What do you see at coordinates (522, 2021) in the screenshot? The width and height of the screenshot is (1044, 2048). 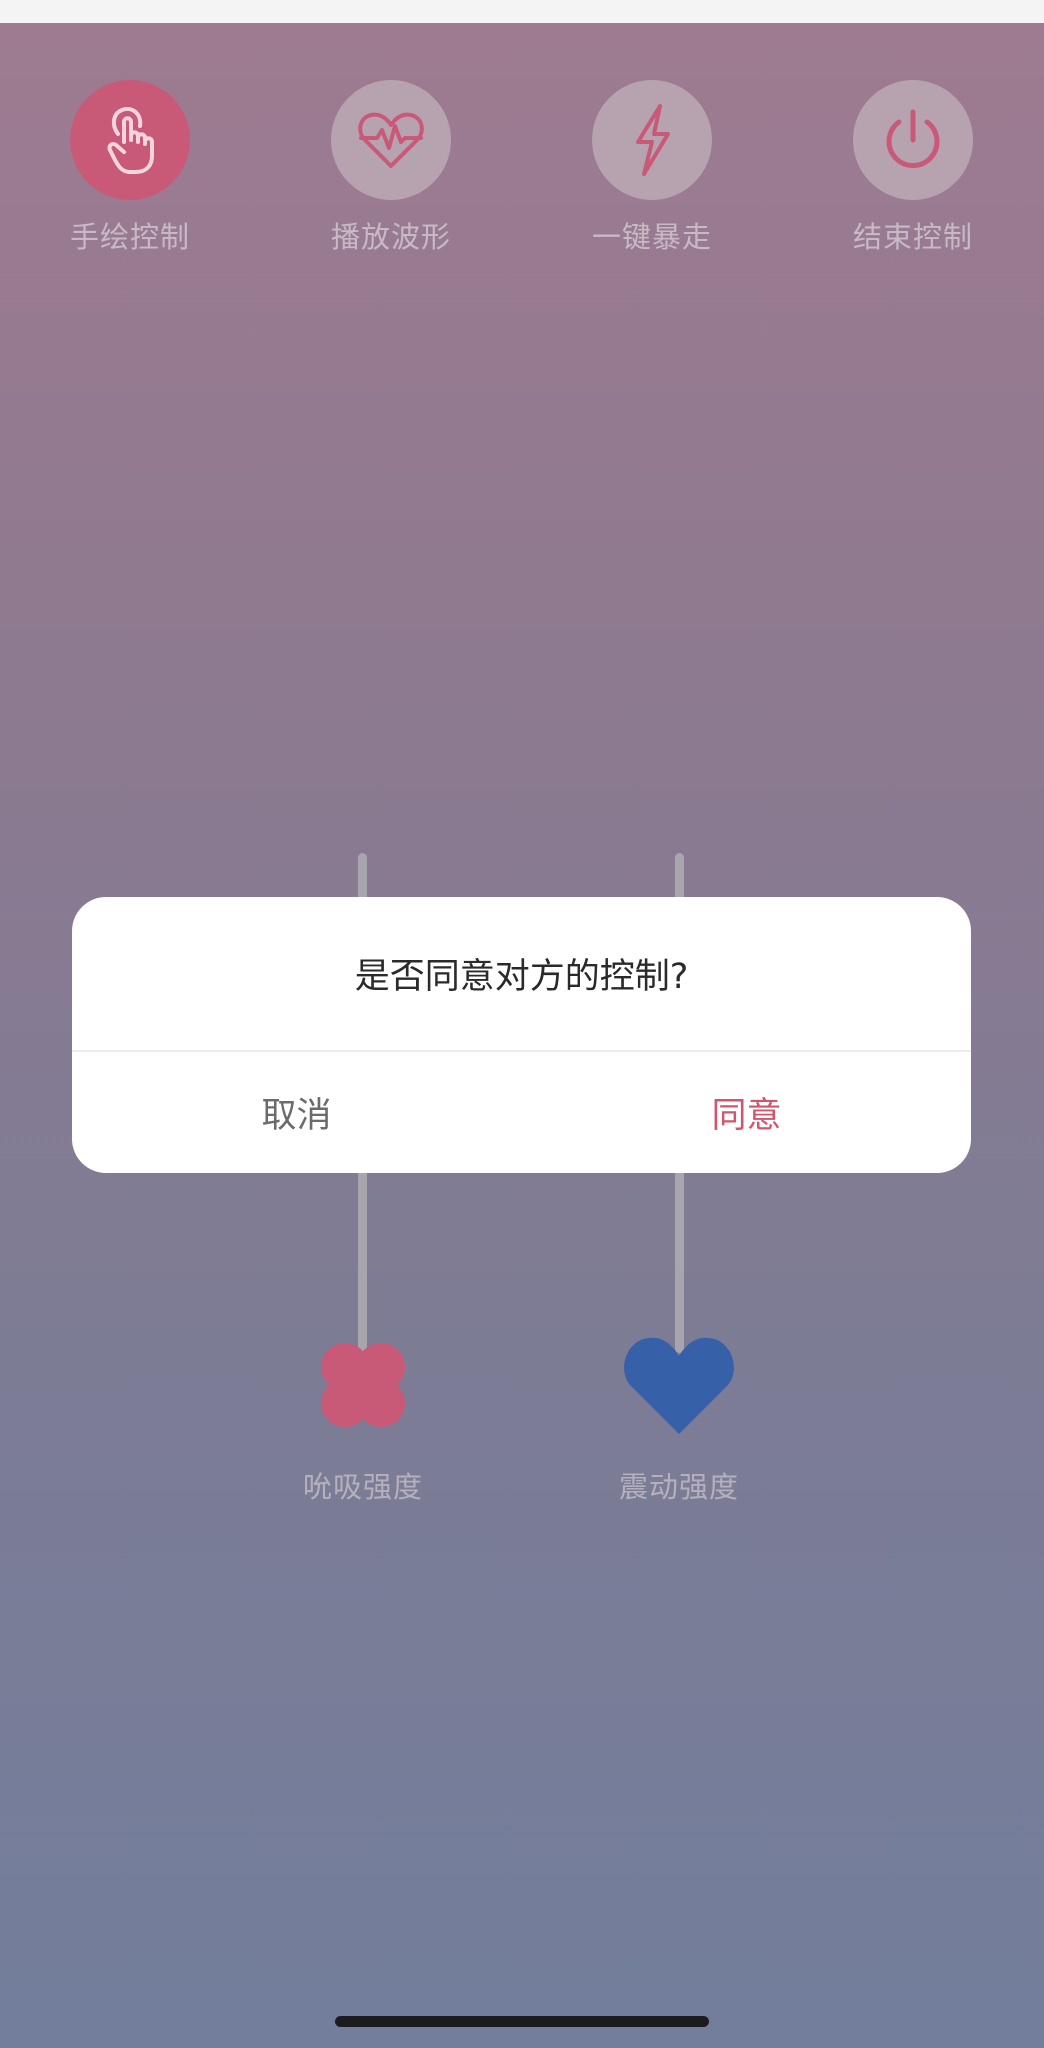 I see `home-indicator` at bounding box center [522, 2021].